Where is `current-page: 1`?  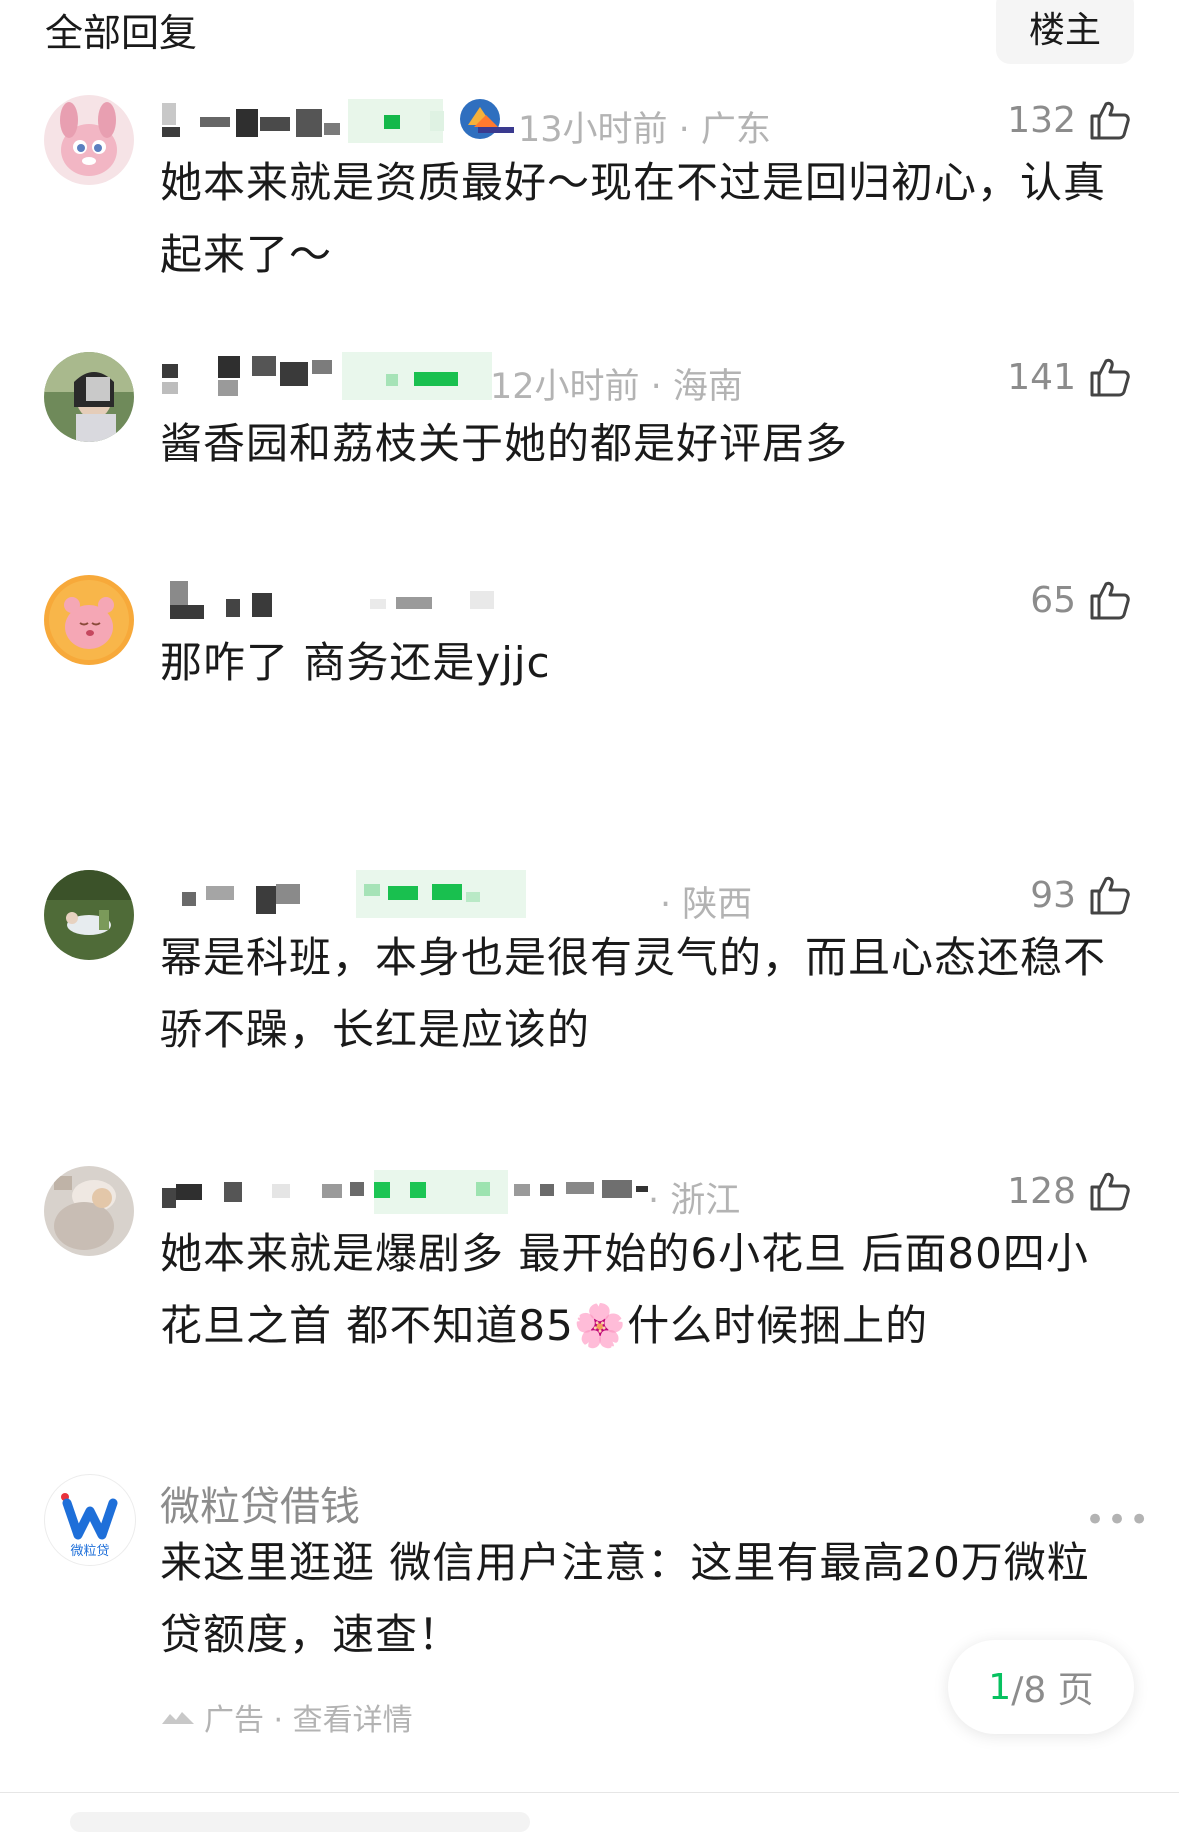
current-page: 1 is located at coordinates (1000, 1687).